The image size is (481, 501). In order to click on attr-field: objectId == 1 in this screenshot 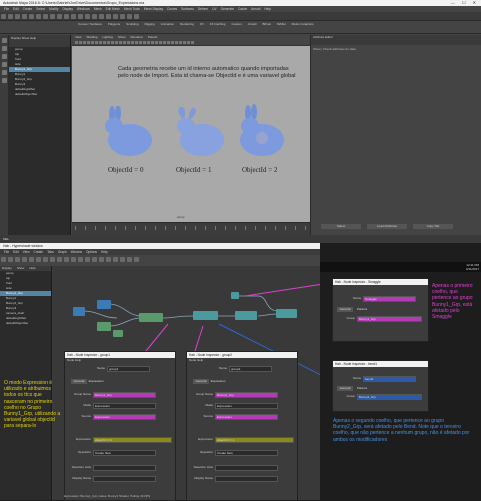, I will do `click(254, 440)`.